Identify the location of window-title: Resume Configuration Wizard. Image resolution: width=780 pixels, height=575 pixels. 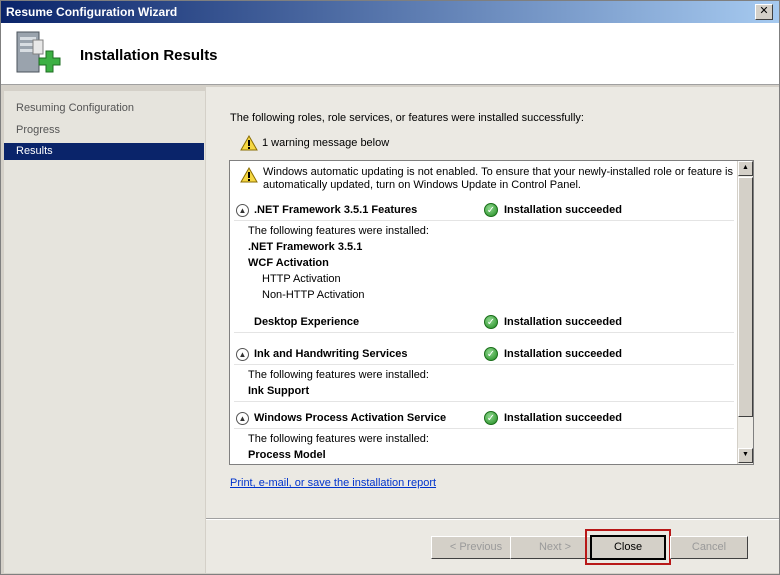
(92, 12).